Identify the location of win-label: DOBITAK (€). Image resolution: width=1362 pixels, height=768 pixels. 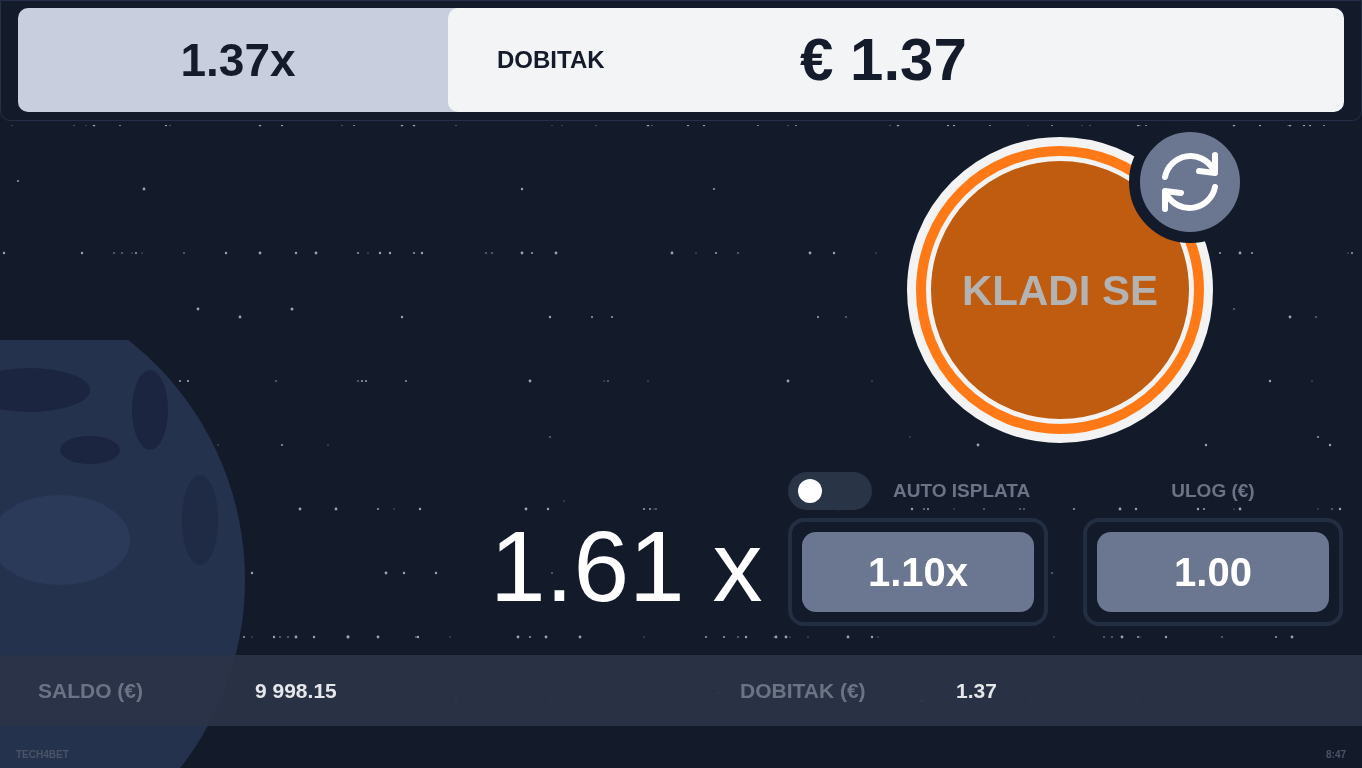
(803, 690).